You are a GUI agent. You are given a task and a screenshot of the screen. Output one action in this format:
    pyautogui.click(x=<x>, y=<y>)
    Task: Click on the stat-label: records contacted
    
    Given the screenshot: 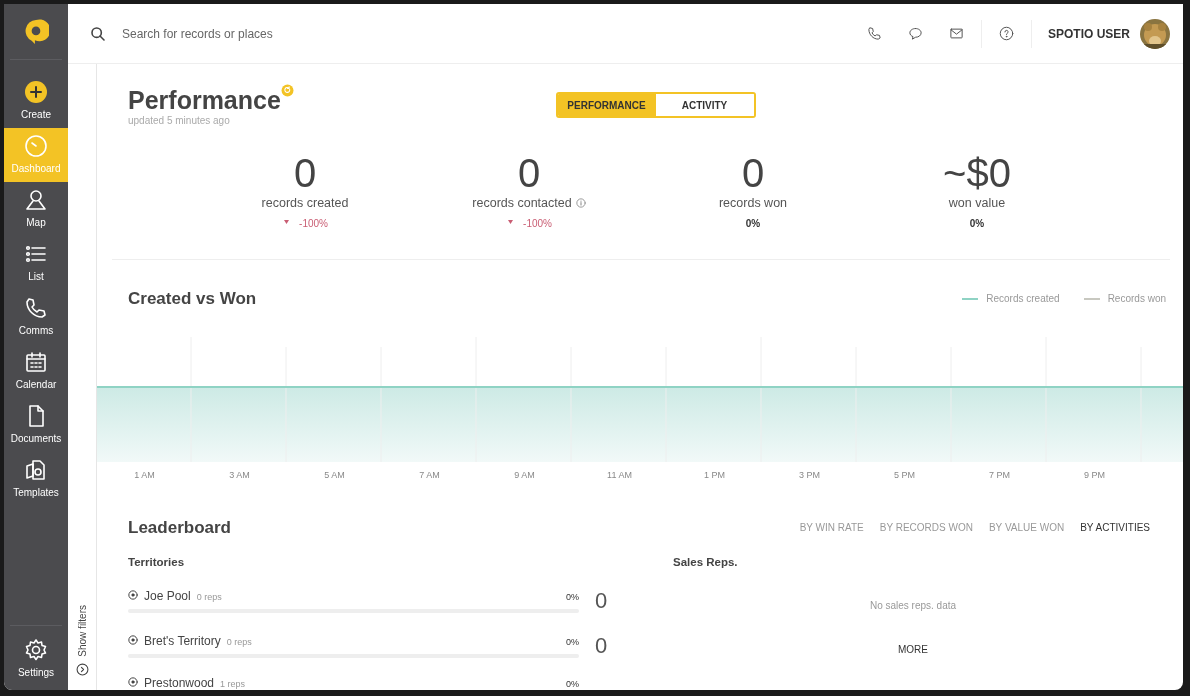 What is the action you would take?
    pyautogui.click(x=522, y=203)
    